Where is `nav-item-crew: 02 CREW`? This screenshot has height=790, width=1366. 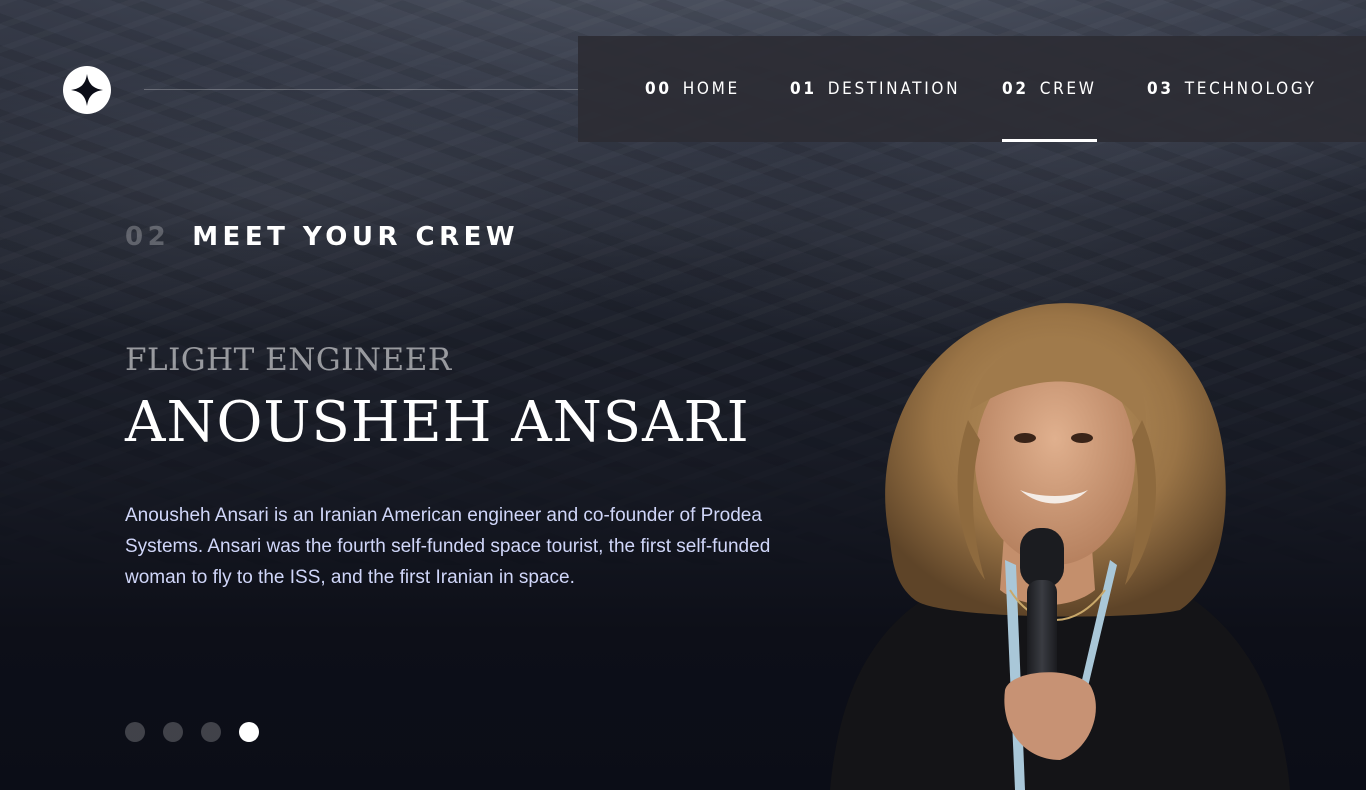
nav-item-crew: 02 CREW is located at coordinates (1049, 89).